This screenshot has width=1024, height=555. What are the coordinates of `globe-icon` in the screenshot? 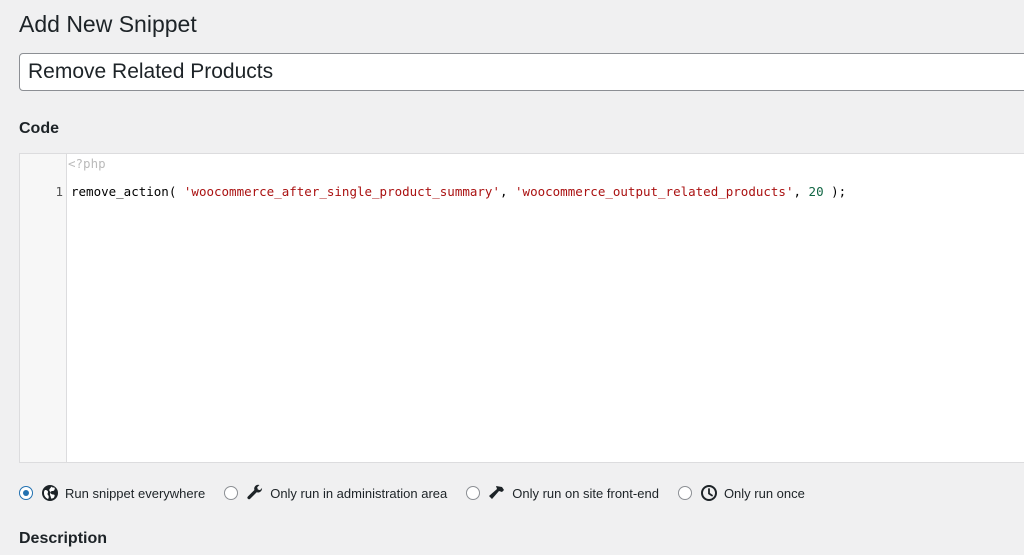 It's located at (50, 493).